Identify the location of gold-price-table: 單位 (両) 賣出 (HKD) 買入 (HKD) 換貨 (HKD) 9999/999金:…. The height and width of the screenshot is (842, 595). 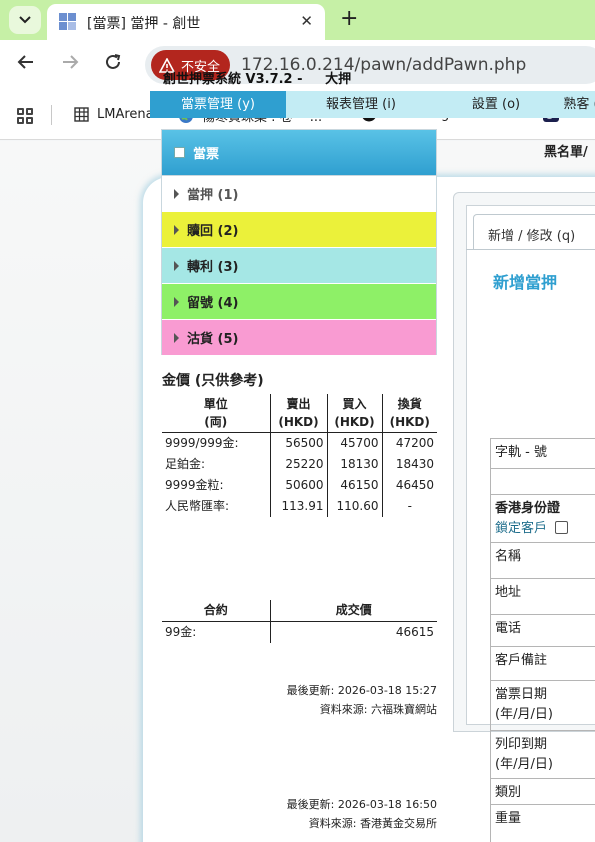
(299, 455).